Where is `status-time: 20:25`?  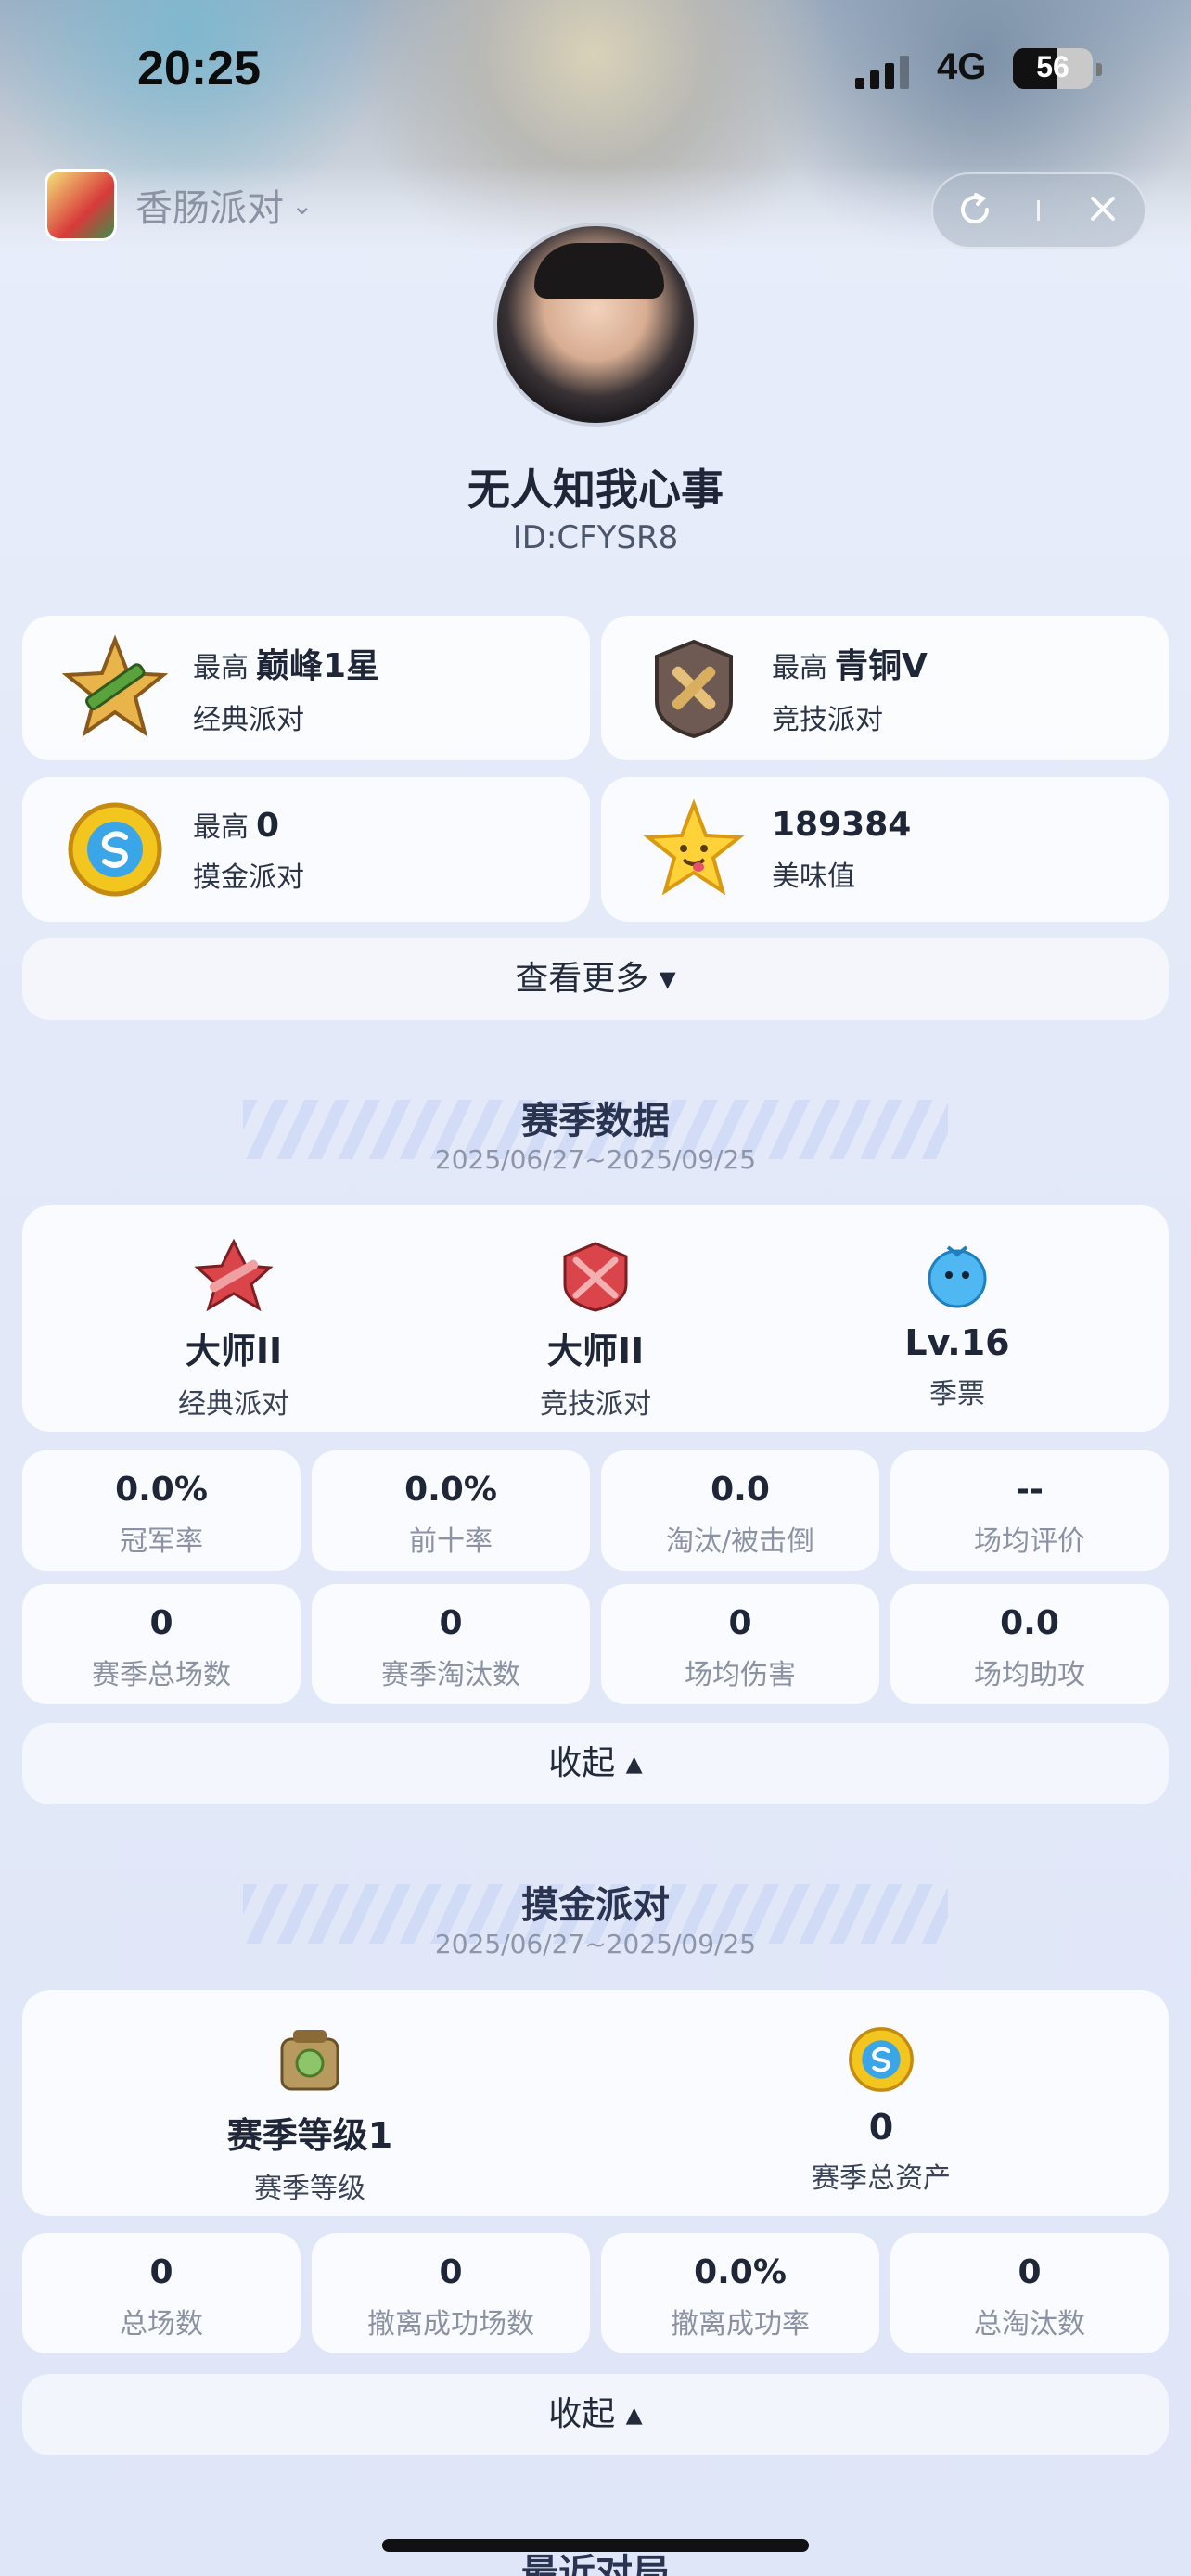 status-time: 20:25 is located at coordinates (199, 69).